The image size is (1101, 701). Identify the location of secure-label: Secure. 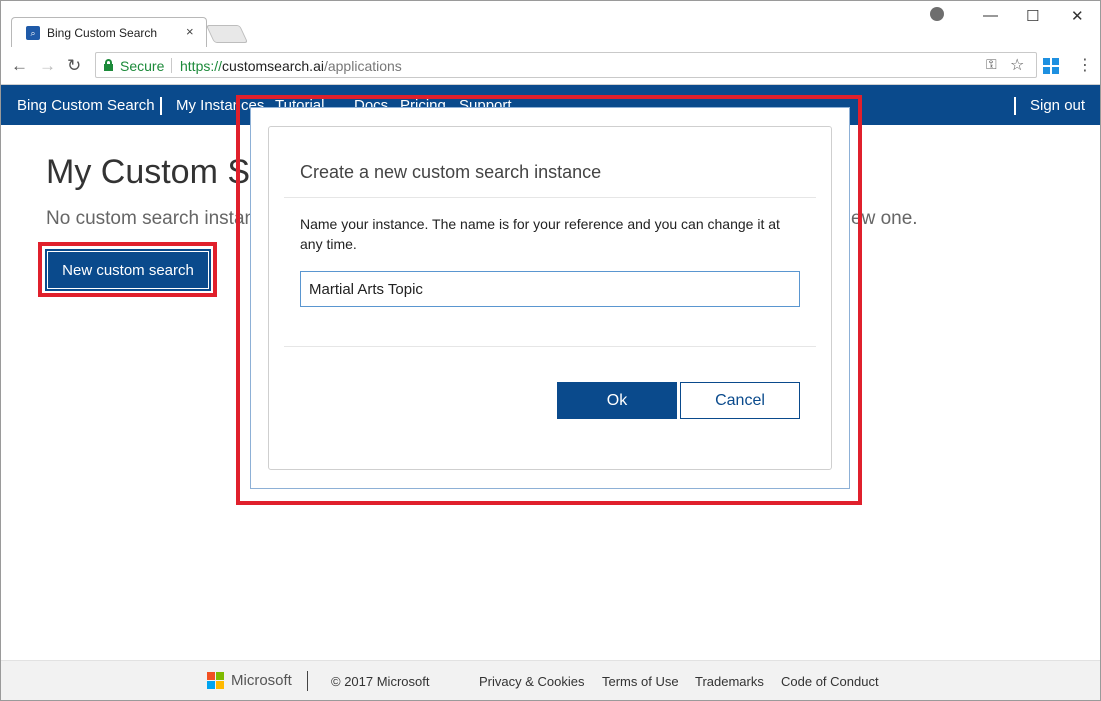
(142, 66).